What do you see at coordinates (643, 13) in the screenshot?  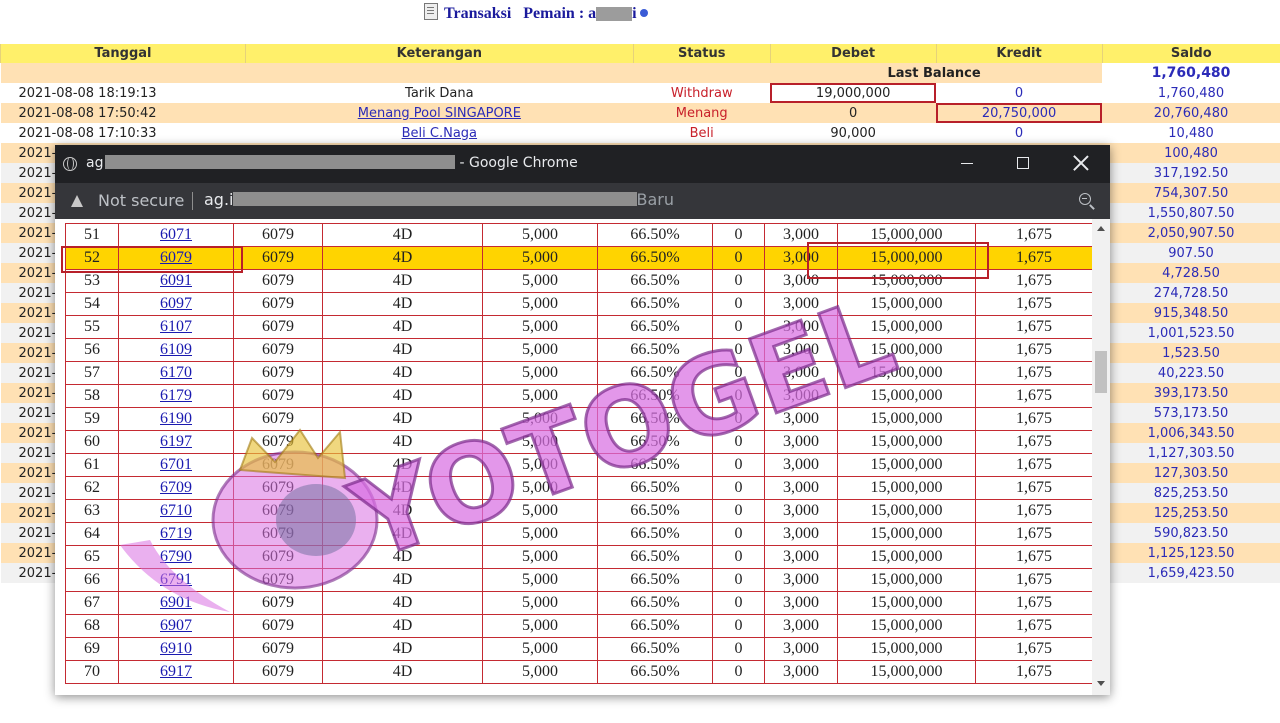 I see `info-icon` at bounding box center [643, 13].